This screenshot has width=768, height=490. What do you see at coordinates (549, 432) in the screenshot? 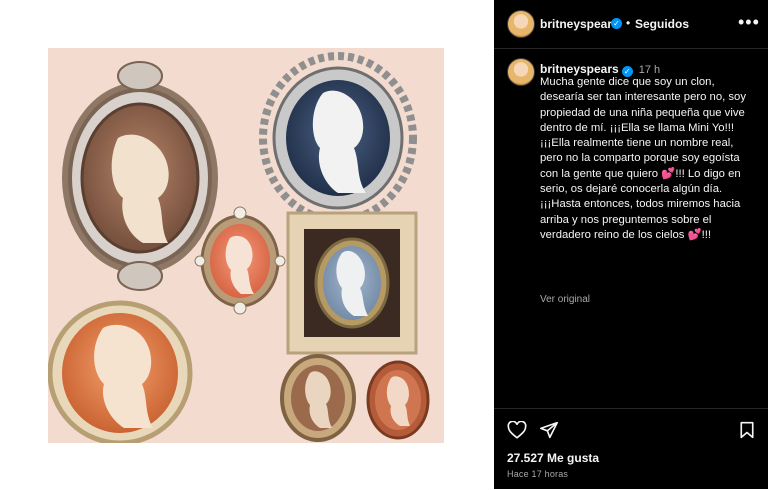
I see `paper-plane-icon` at bounding box center [549, 432].